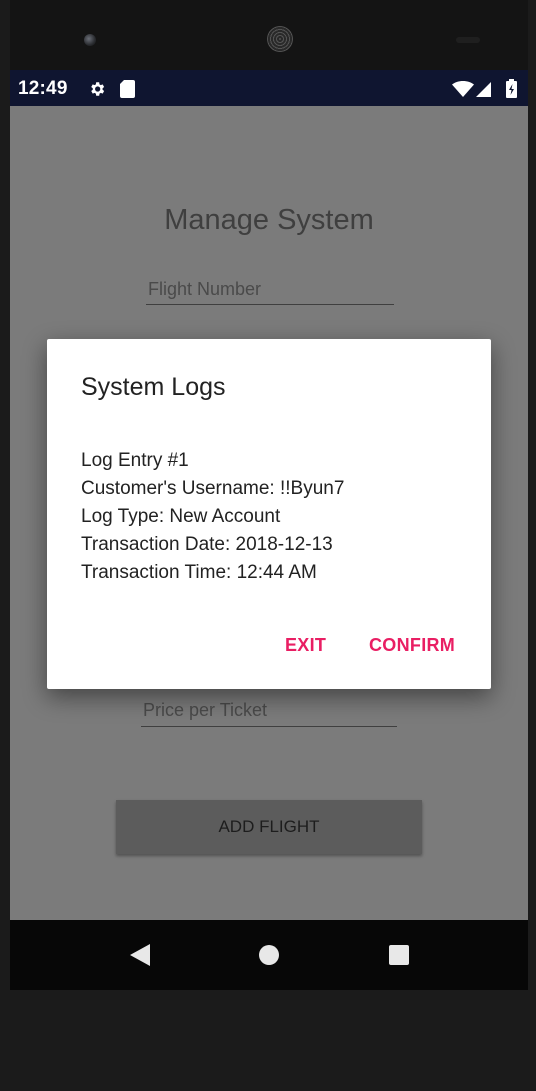 This screenshot has width=536, height=1091. I want to click on phone-bezel-top, so click(269, 35).